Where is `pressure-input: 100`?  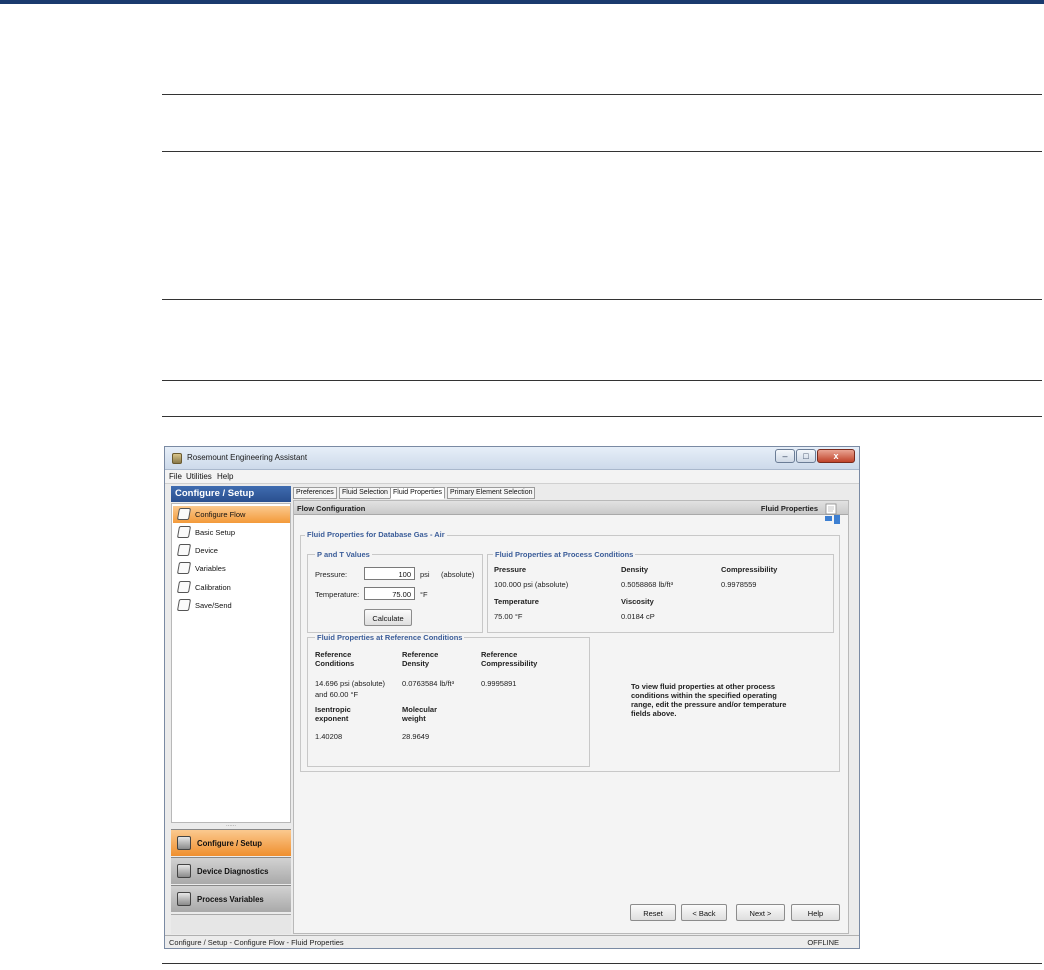
pressure-input: 100 is located at coordinates (389, 573).